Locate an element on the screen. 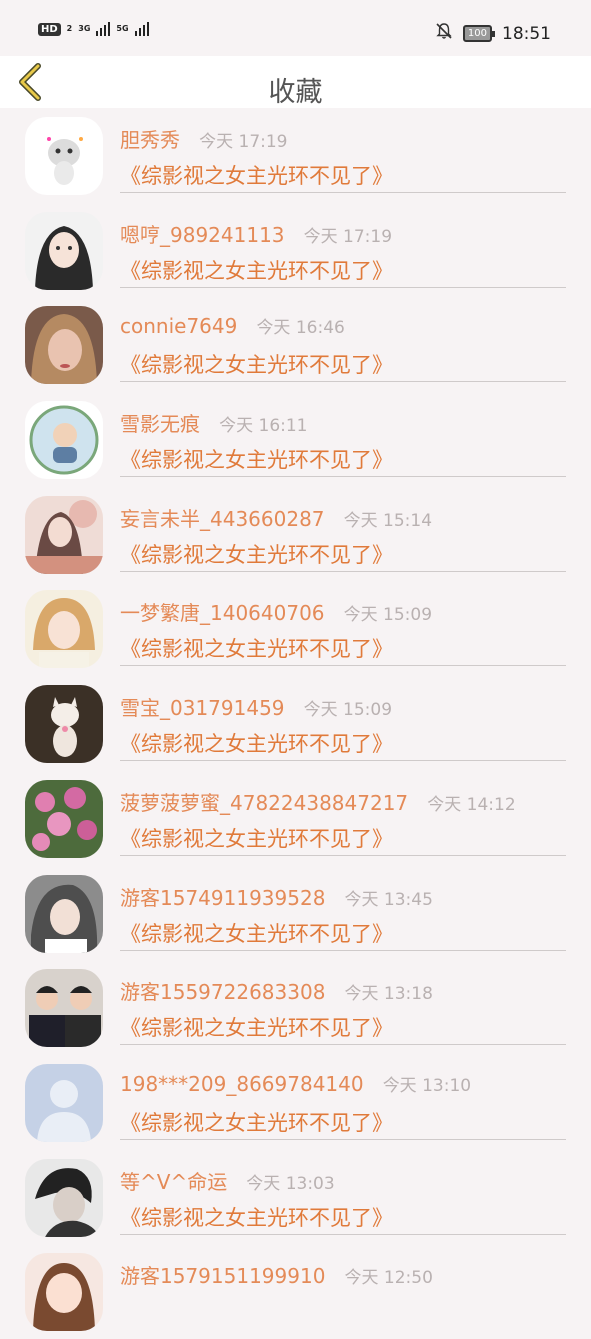 The image size is (591, 1339). item-meta: connie7649 今天 16:46 is located at coordinates (232, 325).